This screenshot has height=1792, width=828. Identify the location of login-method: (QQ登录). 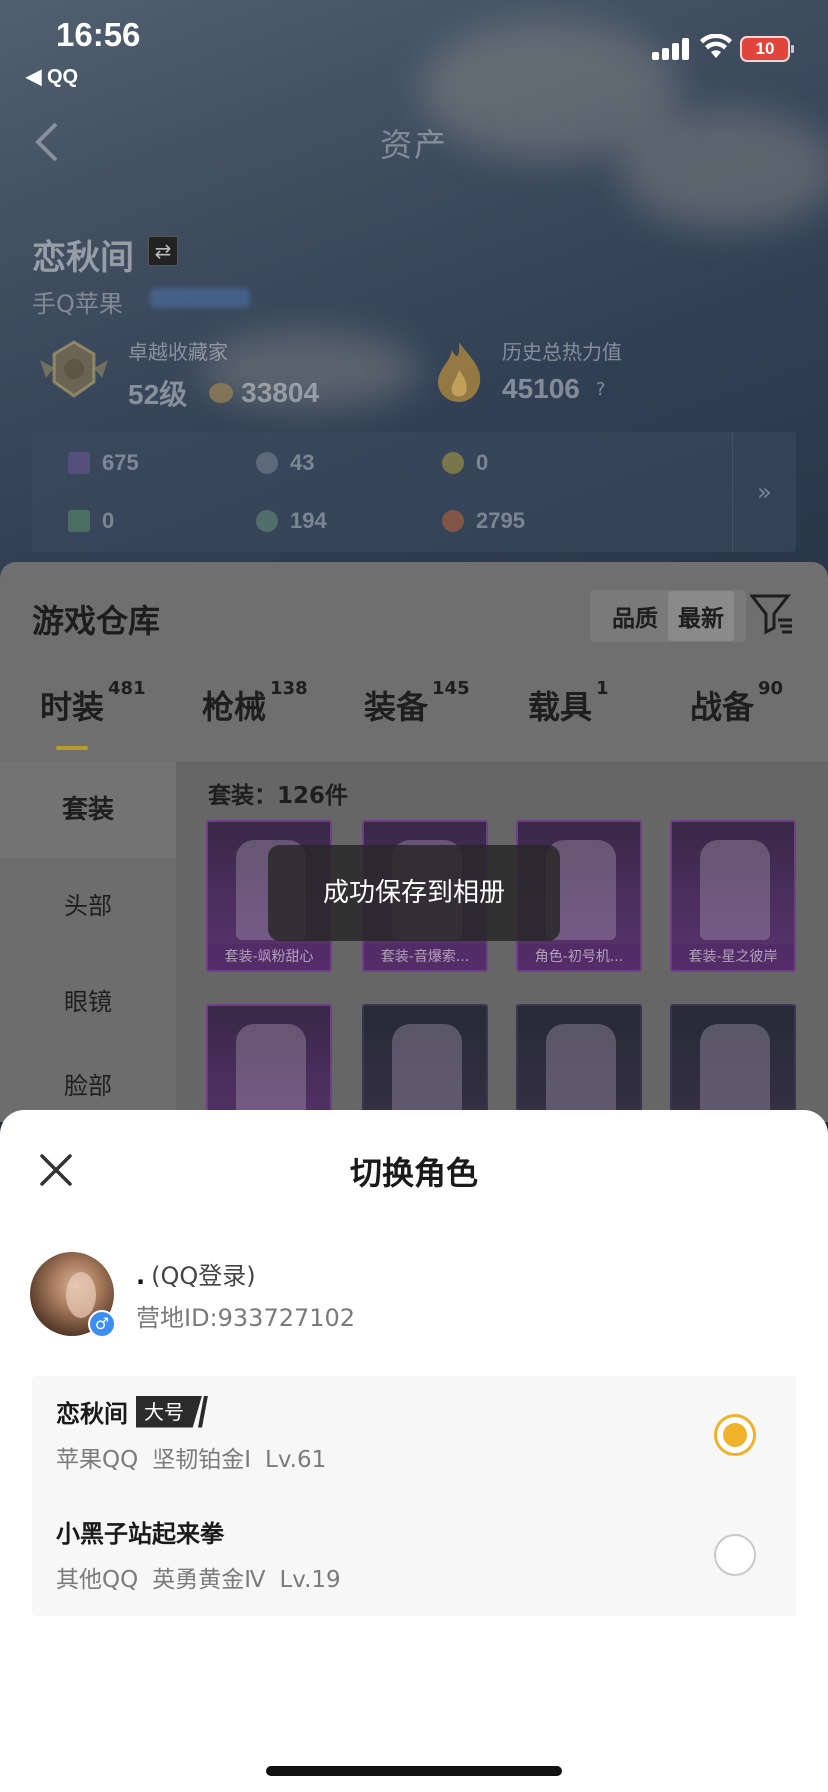
(203, 1276).